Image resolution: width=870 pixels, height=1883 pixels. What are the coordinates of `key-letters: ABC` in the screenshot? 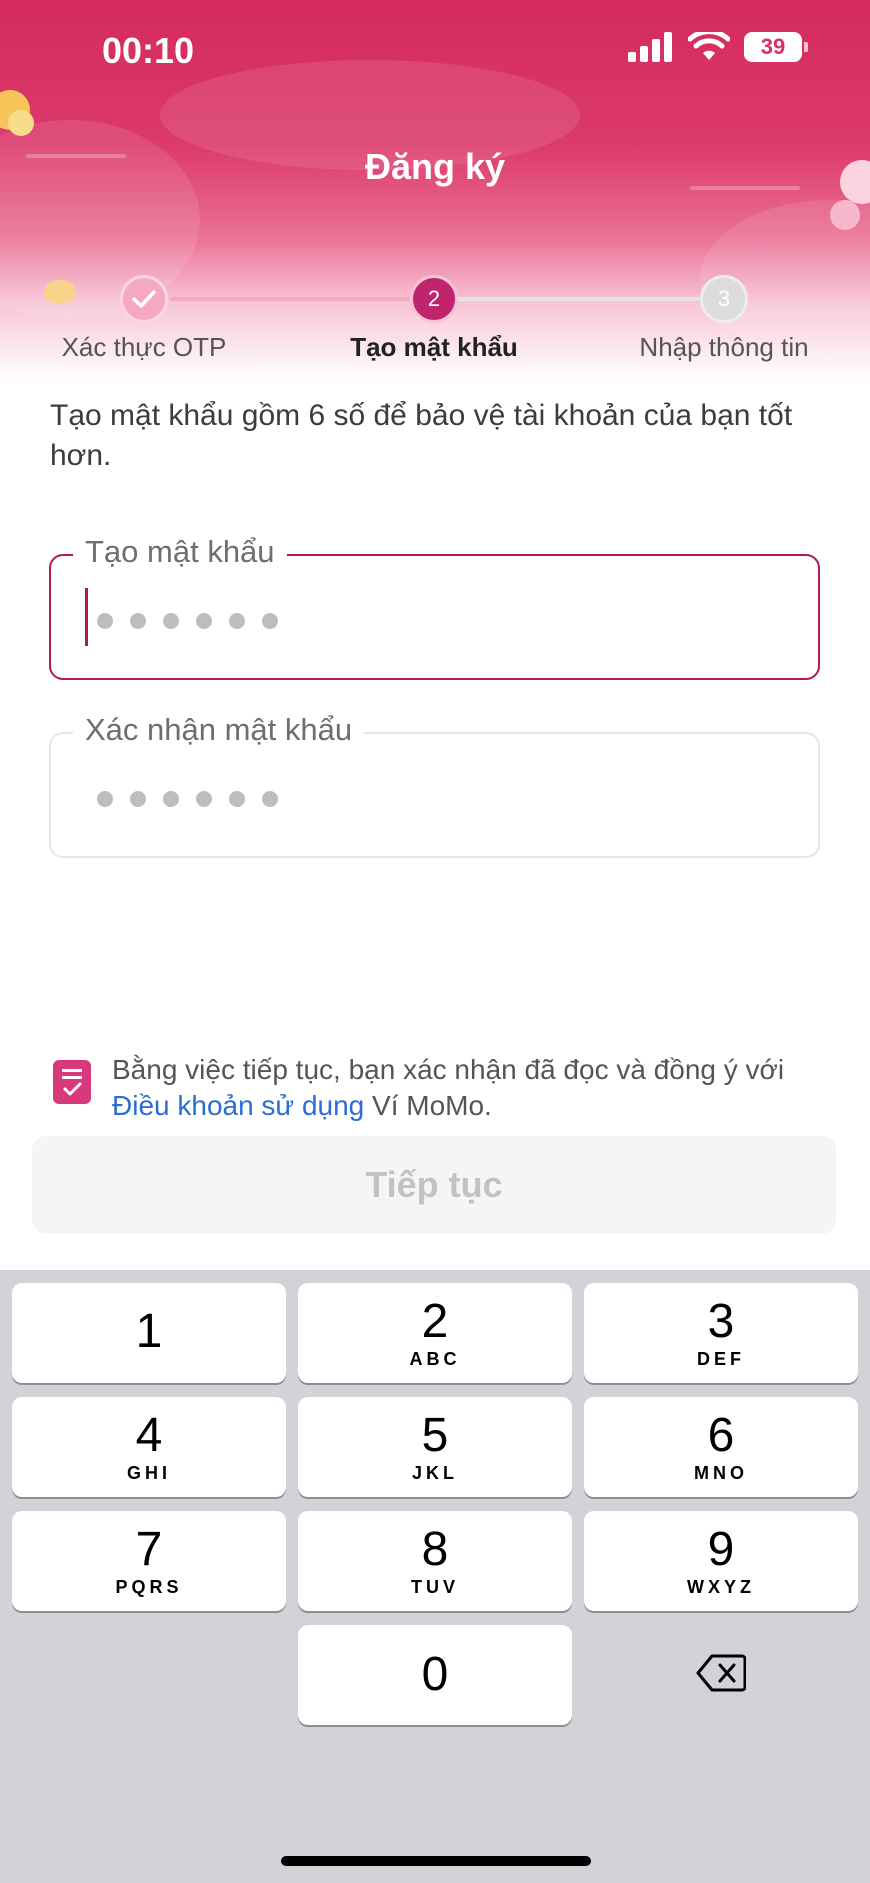 It's located at (435, 1358).